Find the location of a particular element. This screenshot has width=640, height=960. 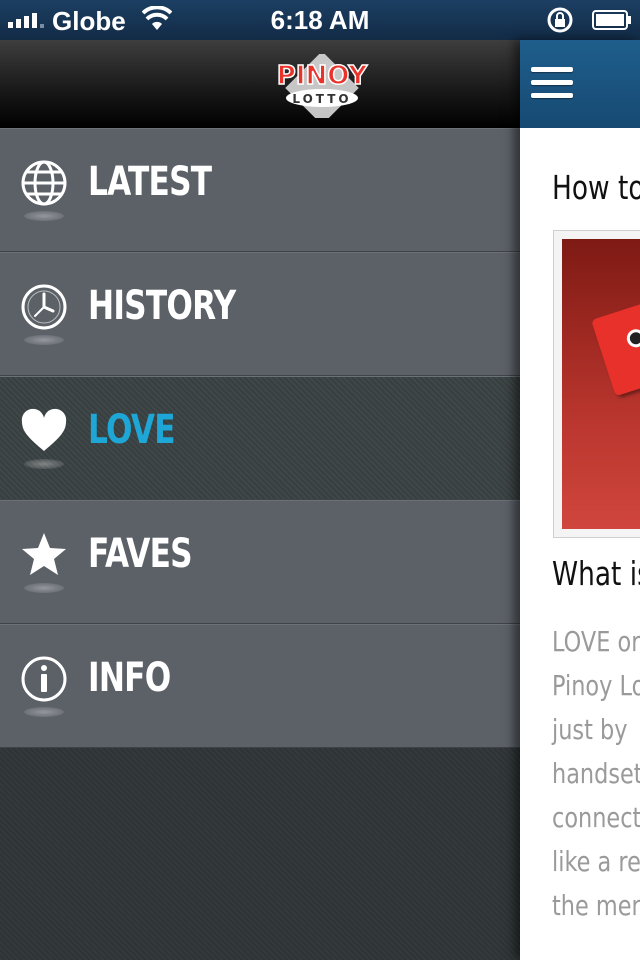

pinoy-lotto-logo: PINOY LOTTO is located at coordinates (322, 86).